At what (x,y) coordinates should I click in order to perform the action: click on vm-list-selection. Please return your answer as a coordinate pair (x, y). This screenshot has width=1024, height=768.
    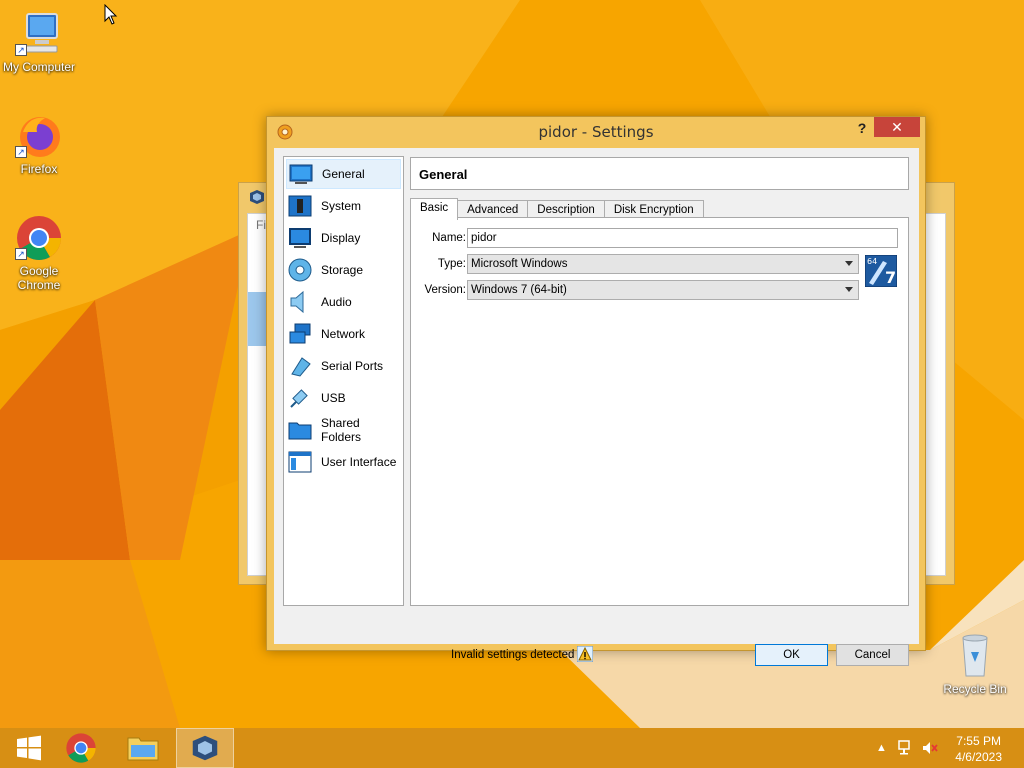
    Looking at the image, I should click on (258, 319).